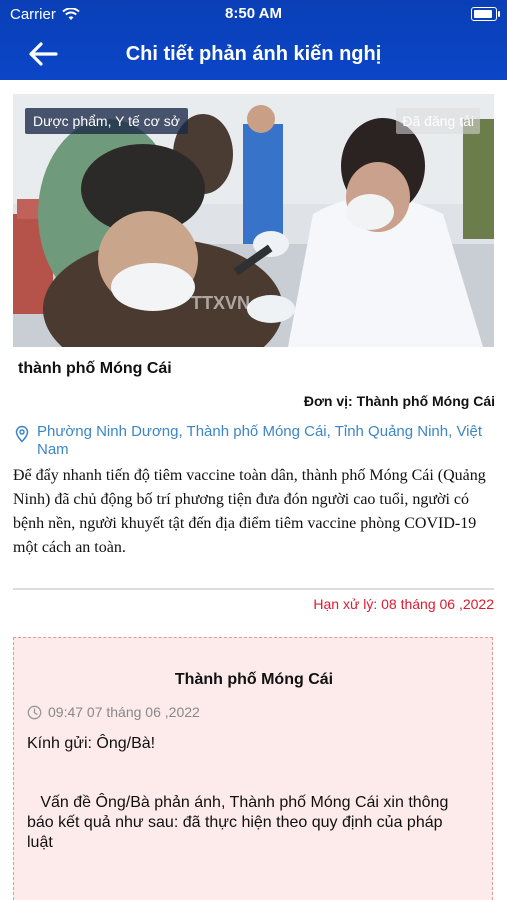 This screenshot has height=900, width=507. Describe the element at coordinates (91, 743) in the screenshot. I see `response-greeting: Kính gửi: Ông/Bà!` at that location.